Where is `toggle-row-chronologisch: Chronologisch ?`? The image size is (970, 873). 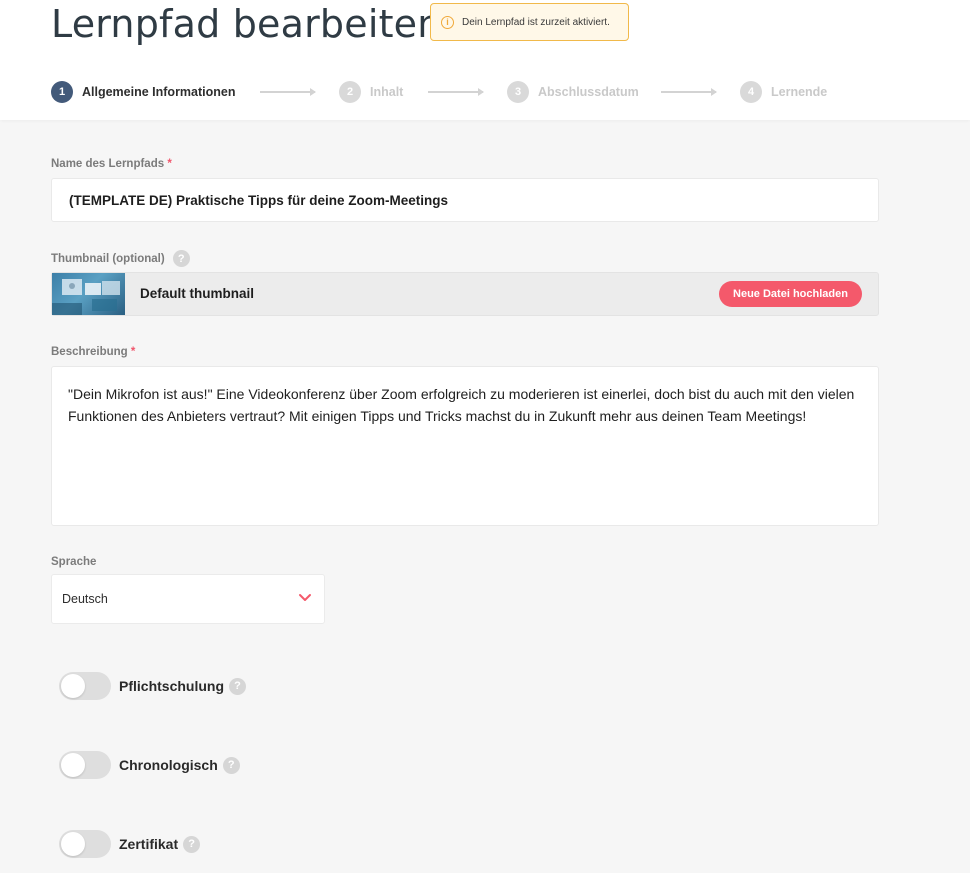 toggle-row-chronologisch: Chronologisch ? is located at coordinates (149, 765).